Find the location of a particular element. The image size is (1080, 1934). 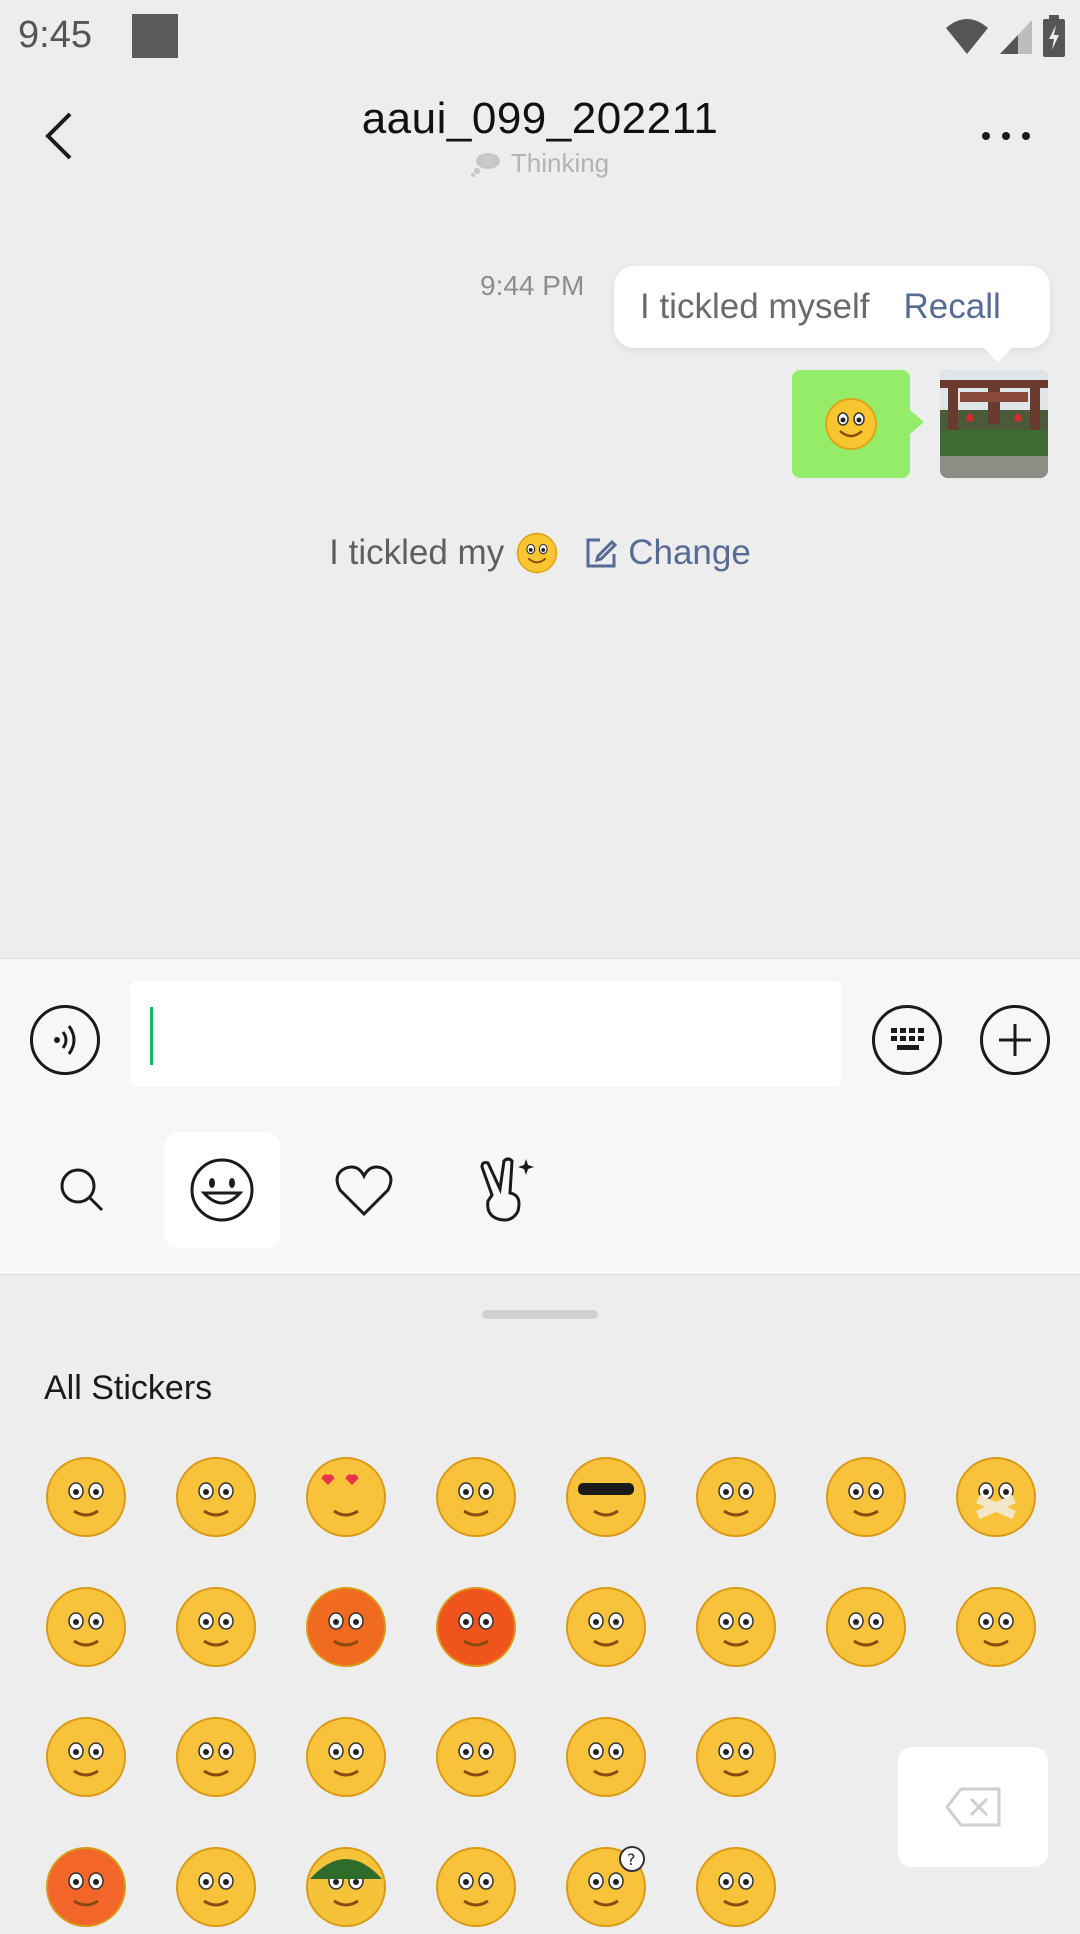

recall-button: Recall is located at coordinates (952, 307).